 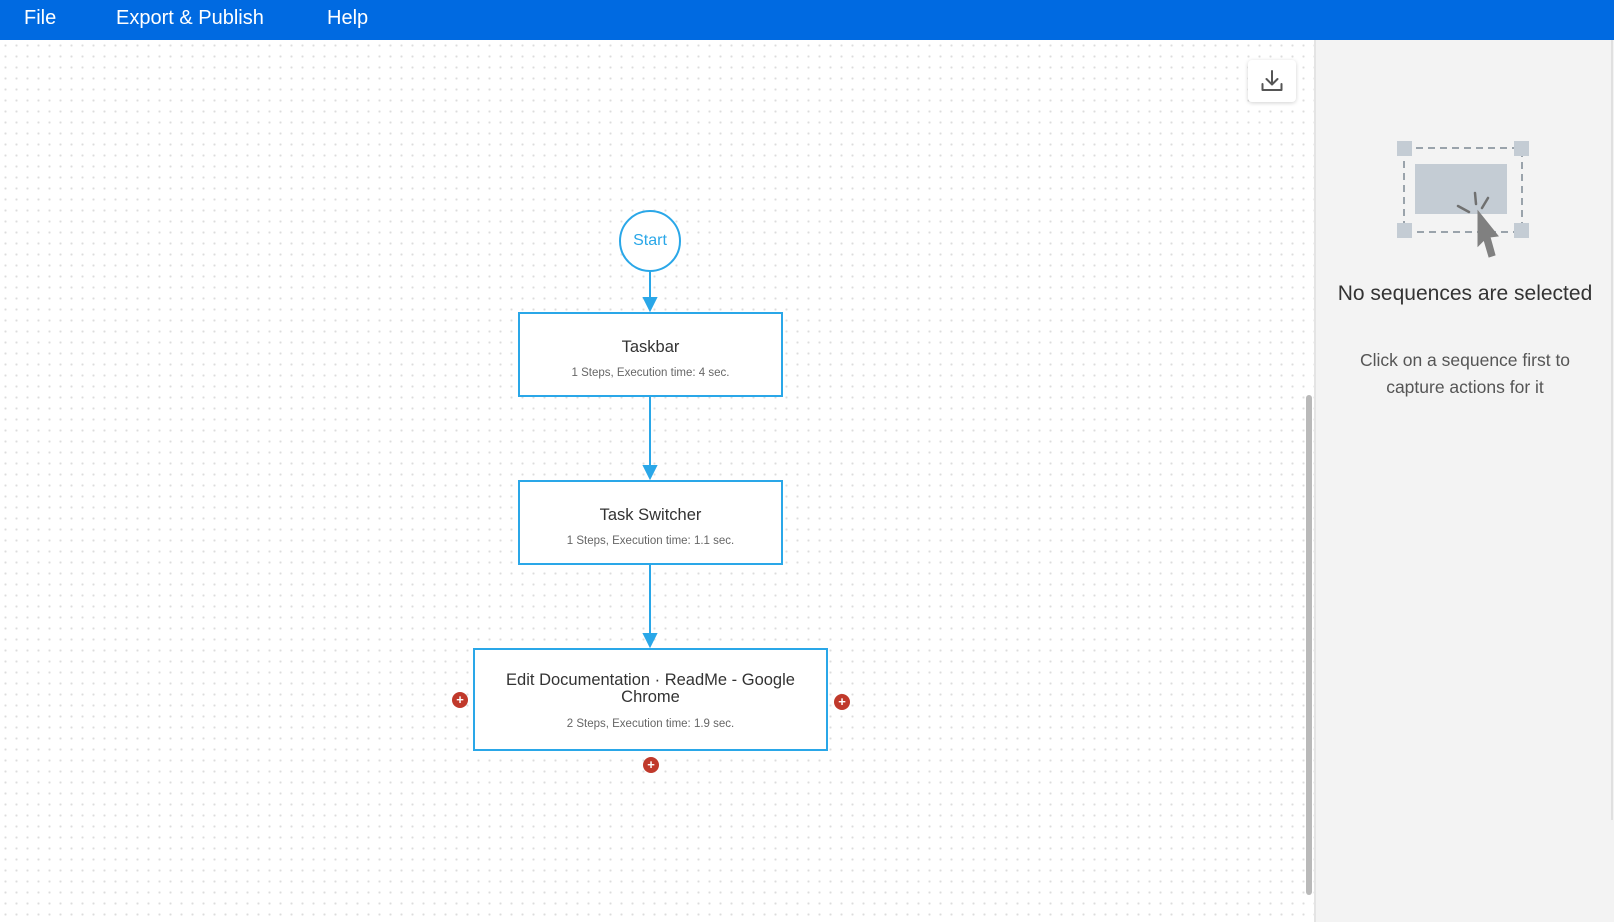 I want to click on canvas-scrollbar-thumb, so click(x=1309, y=645).